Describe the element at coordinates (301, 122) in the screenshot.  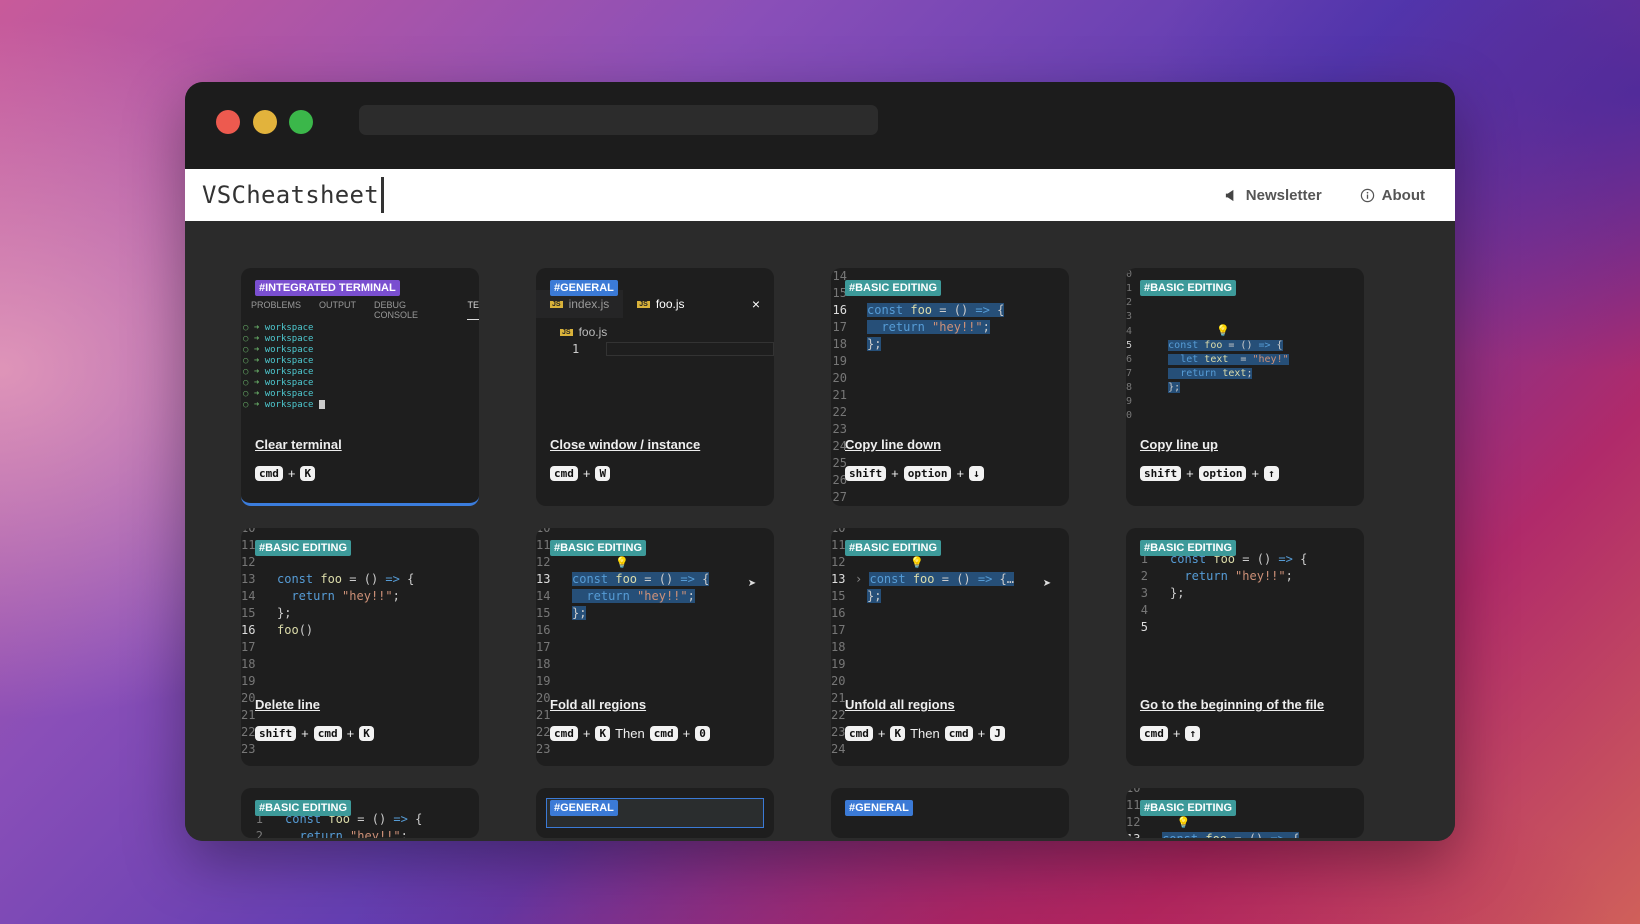
I see `maximize-window-button` at that location.